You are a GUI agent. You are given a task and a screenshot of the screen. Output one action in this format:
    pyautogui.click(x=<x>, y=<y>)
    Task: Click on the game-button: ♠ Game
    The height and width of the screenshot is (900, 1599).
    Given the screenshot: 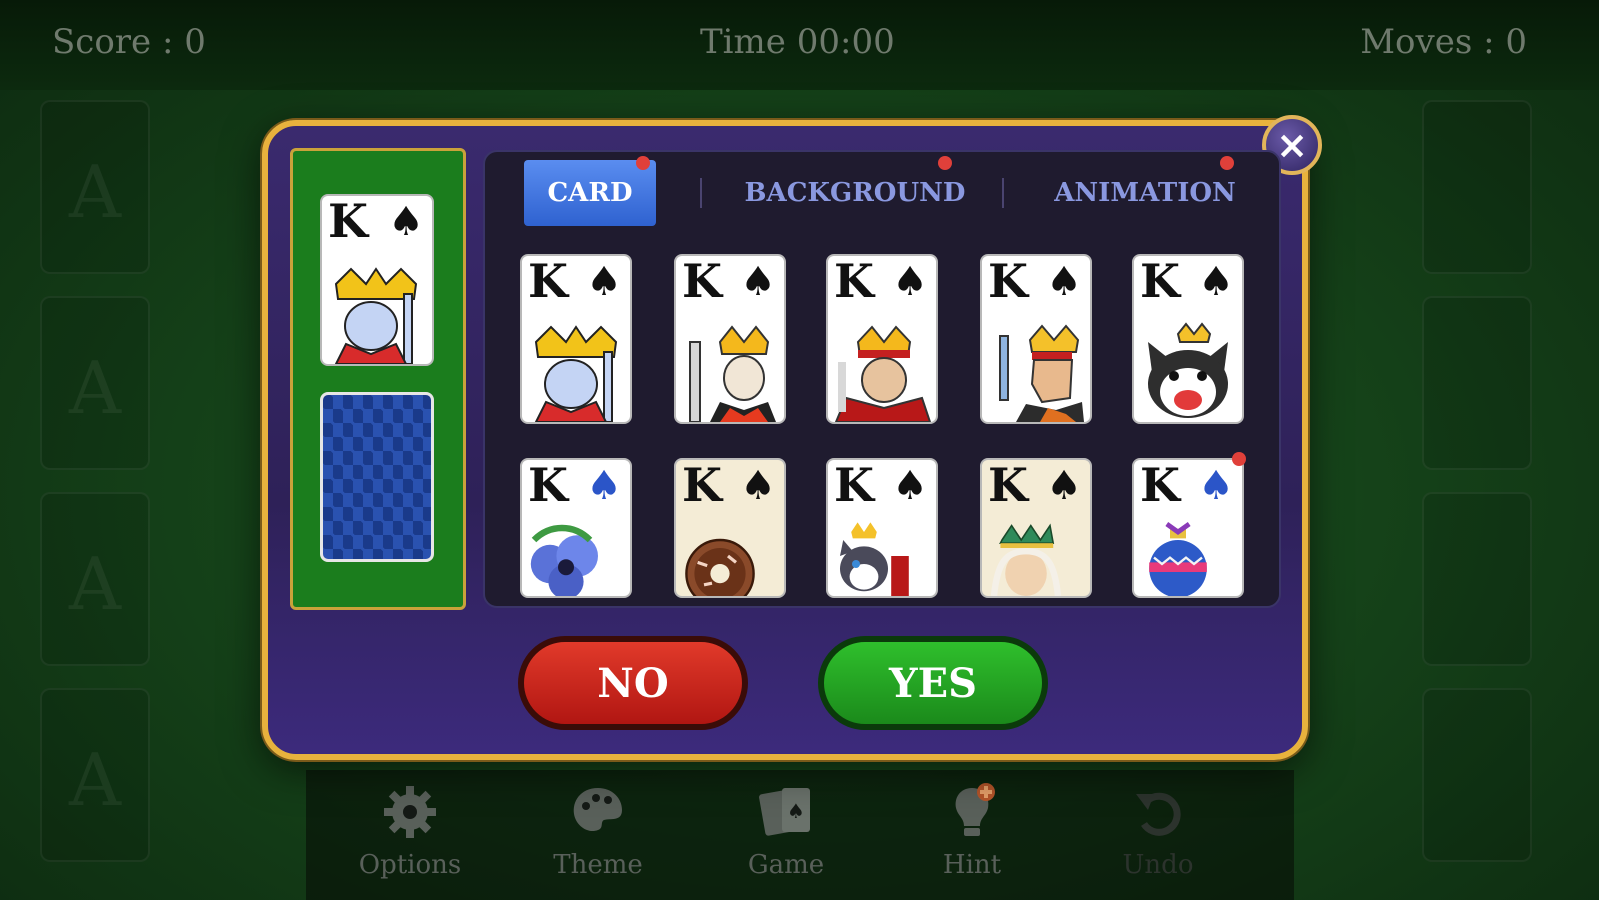 What is the action you would take?
    pyautogui.click(x=786, y=830)
    